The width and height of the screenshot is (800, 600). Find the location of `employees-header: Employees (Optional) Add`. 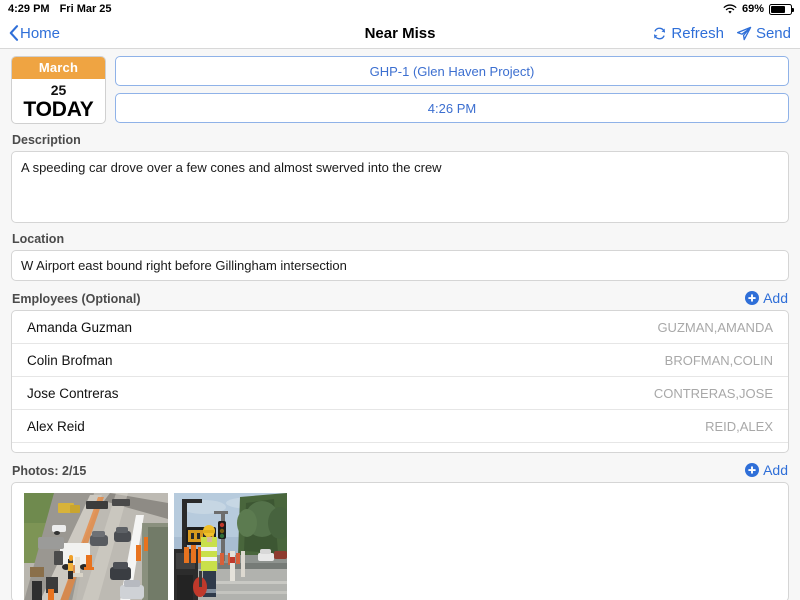

employees-header: Employees (Optional) Add is located at coordinates (400, 295).